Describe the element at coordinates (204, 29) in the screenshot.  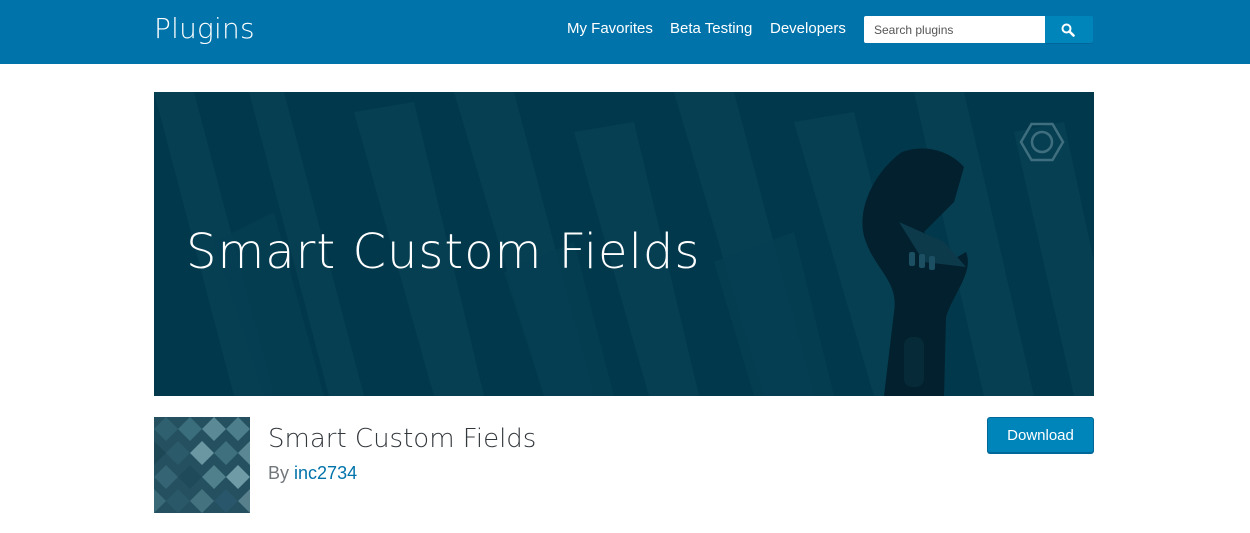
I see `site-title: Plugins` at that location.